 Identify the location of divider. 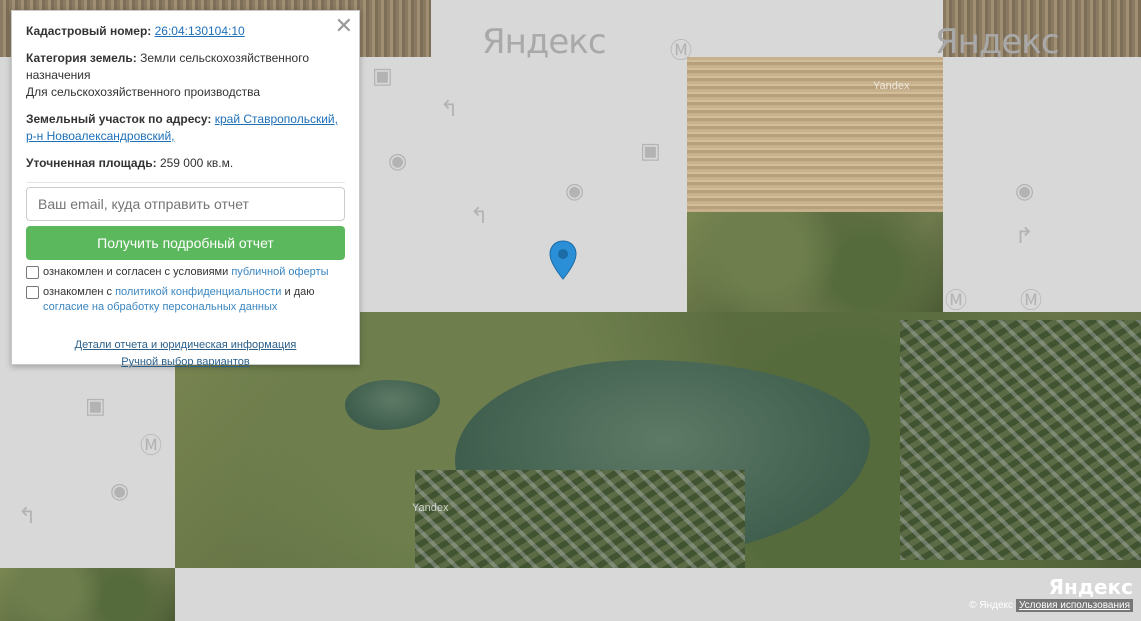
(185, 182).